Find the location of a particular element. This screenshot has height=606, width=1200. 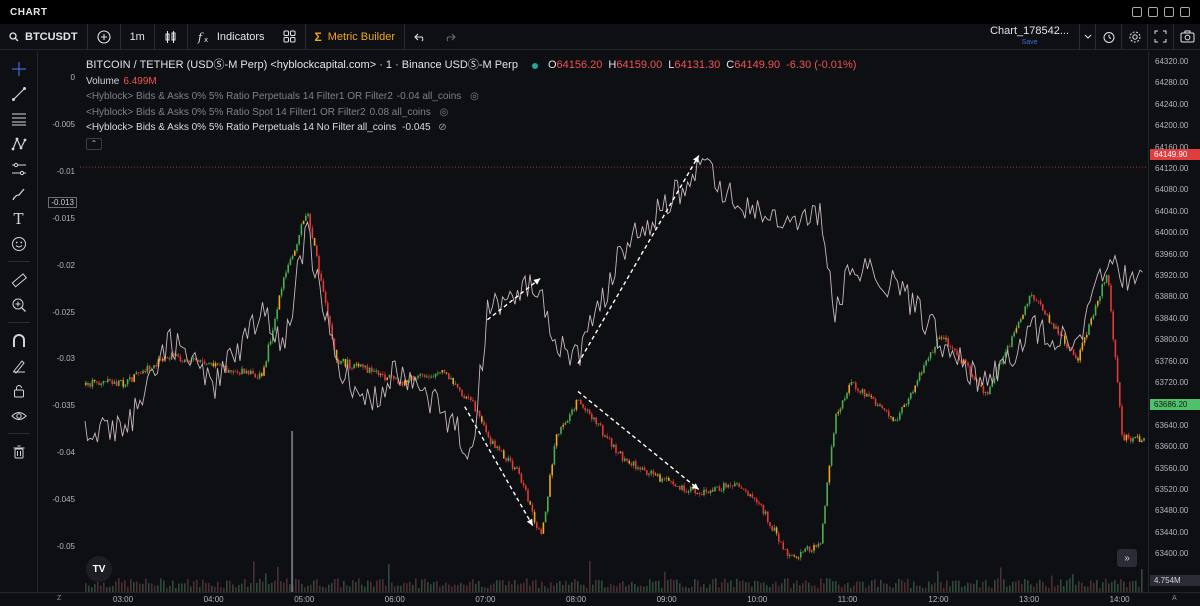

remove-drawings-tool is located at coordinates (19, 451).